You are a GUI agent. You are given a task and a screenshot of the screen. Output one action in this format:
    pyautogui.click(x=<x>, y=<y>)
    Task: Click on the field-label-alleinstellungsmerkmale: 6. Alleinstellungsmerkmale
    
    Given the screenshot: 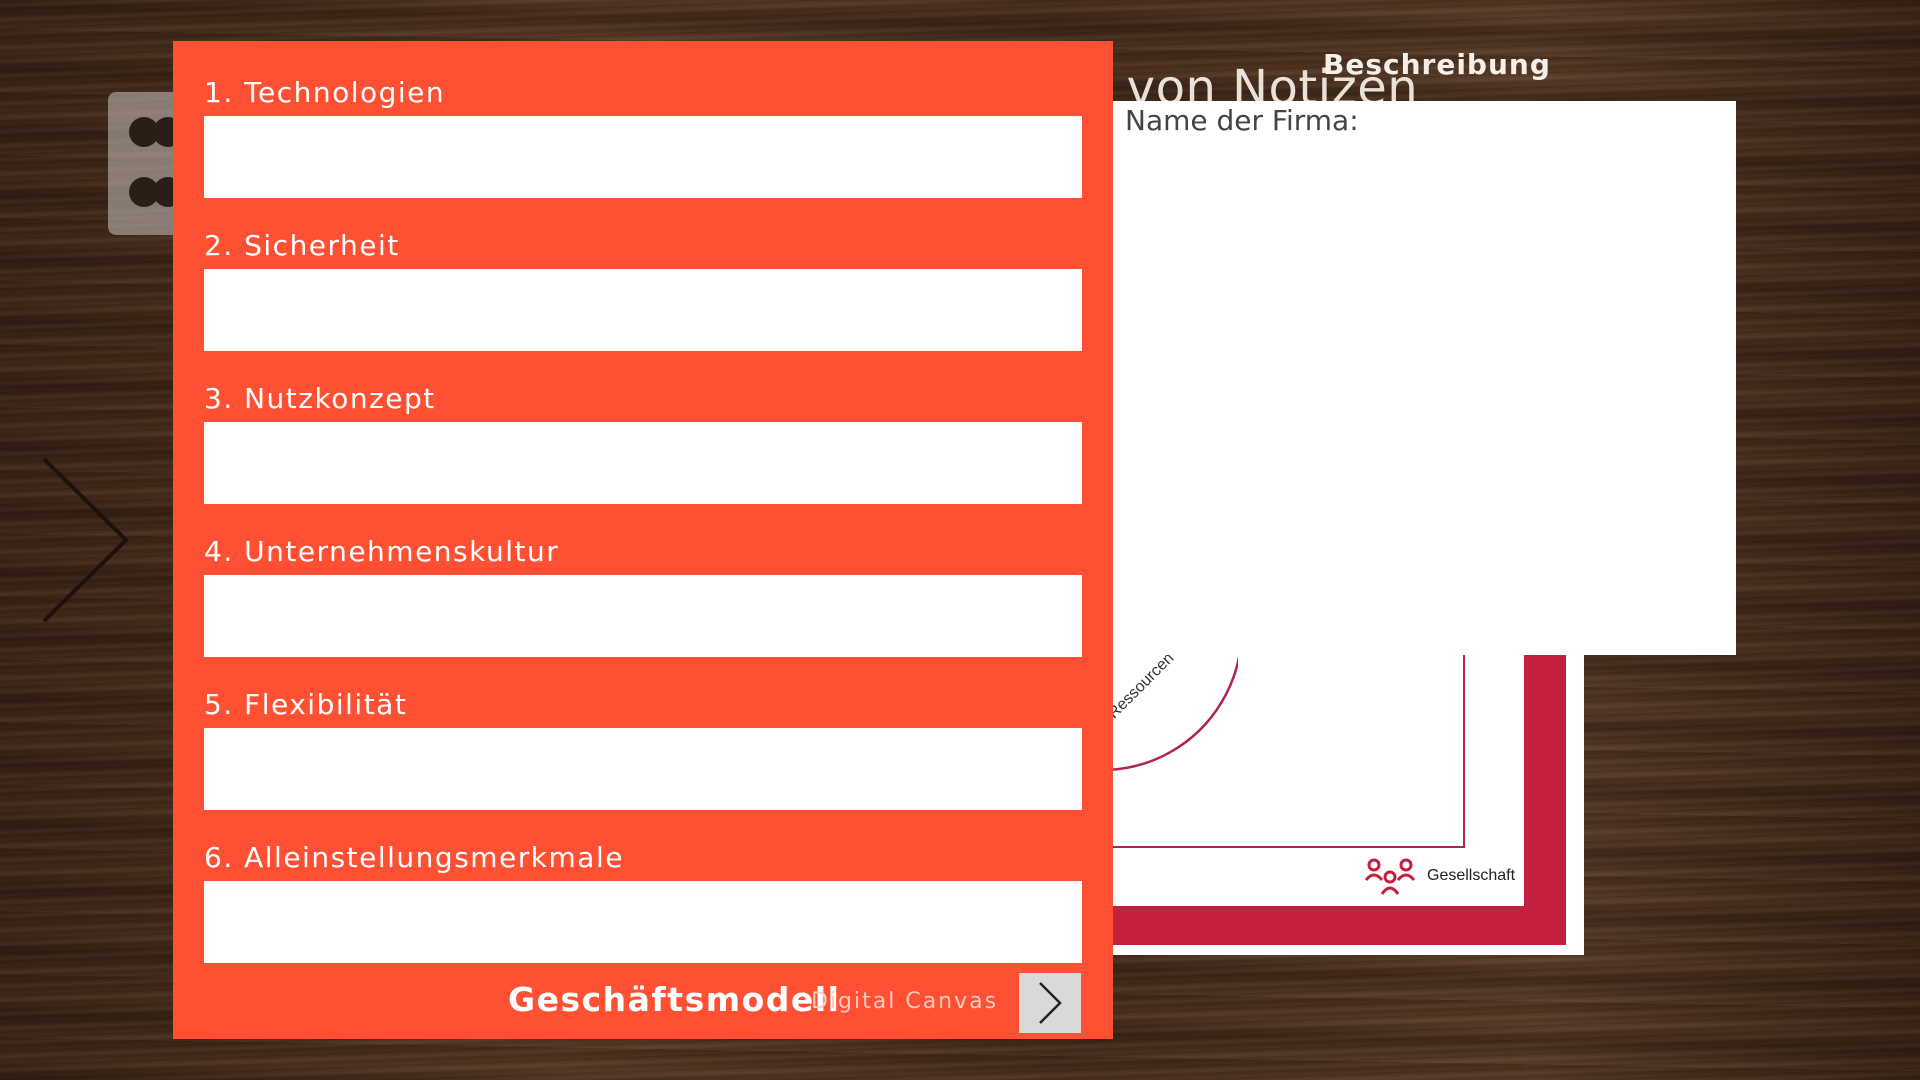 What is the action you would take?
    pyautogui.click(x=414, y=857)
    